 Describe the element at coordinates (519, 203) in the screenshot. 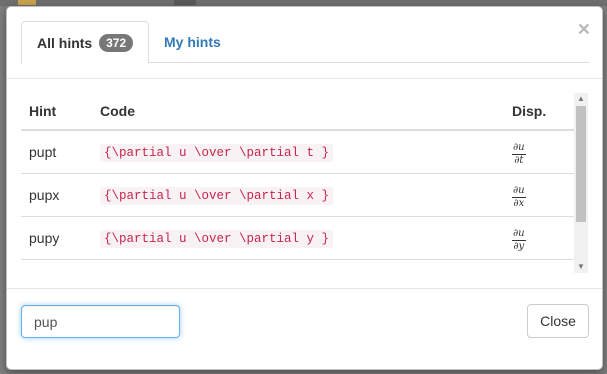

I see `formula-denominator: ∂x` at that location.